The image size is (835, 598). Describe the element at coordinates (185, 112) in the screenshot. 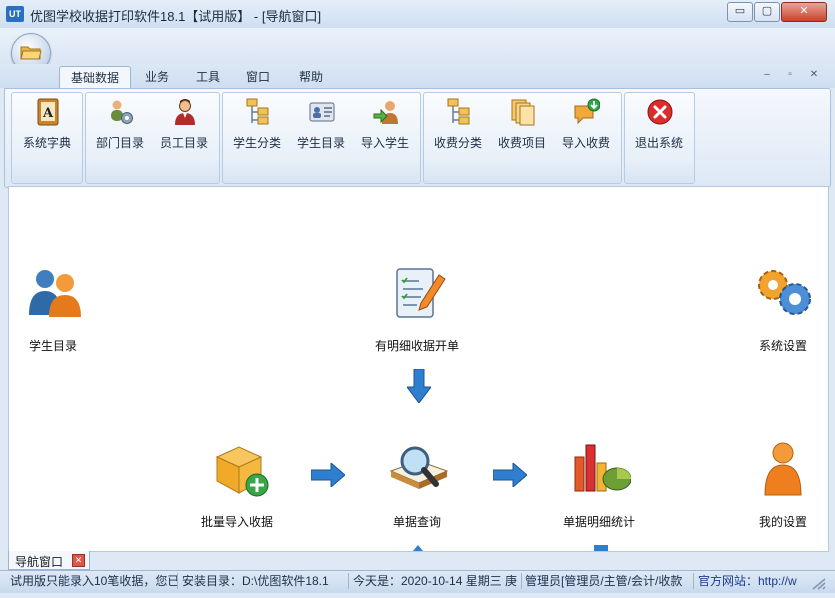

I see `employee-icon` at that location.